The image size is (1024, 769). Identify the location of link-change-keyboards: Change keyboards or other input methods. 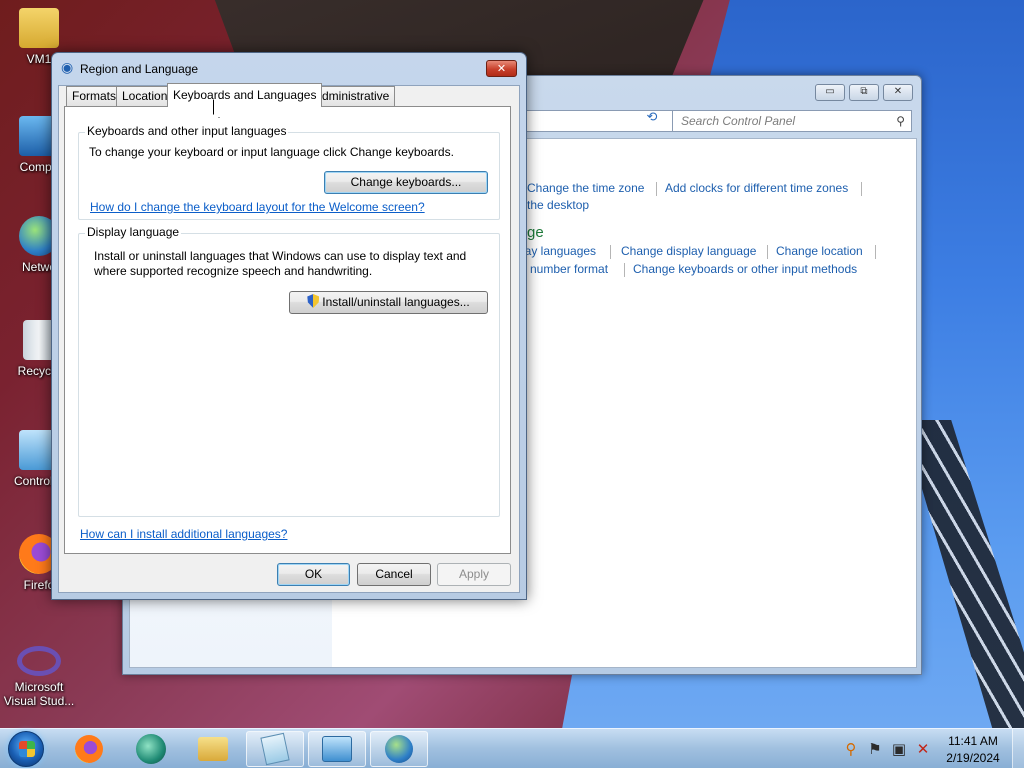
(745, 269).